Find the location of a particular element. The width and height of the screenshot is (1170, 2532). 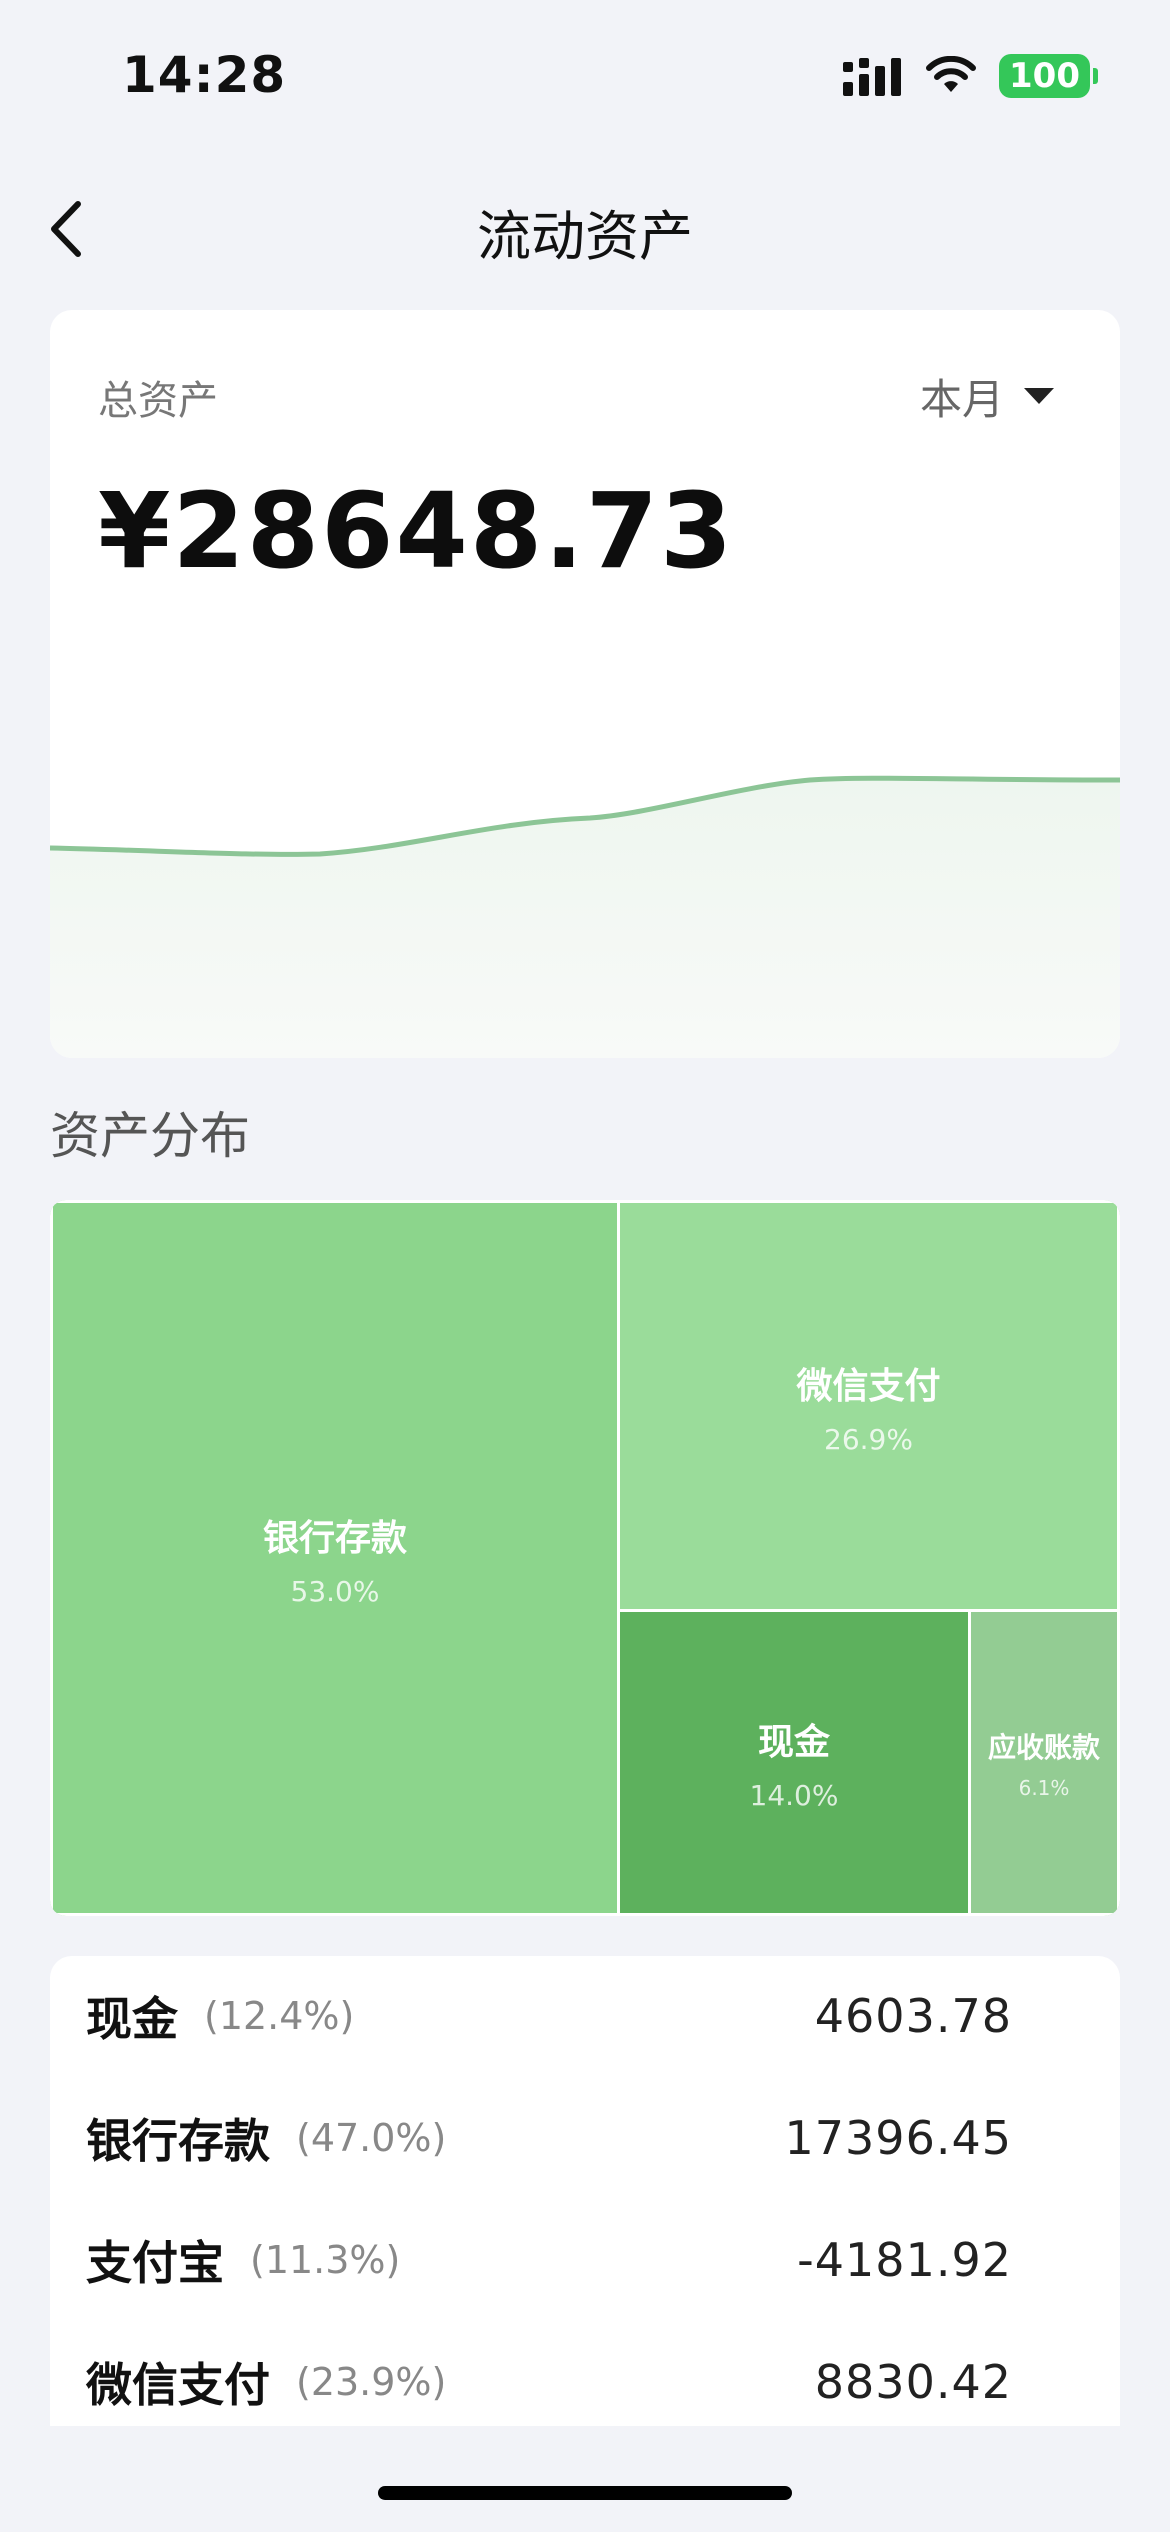

tile-label: 现金 is located at coordinates (793, 1742).